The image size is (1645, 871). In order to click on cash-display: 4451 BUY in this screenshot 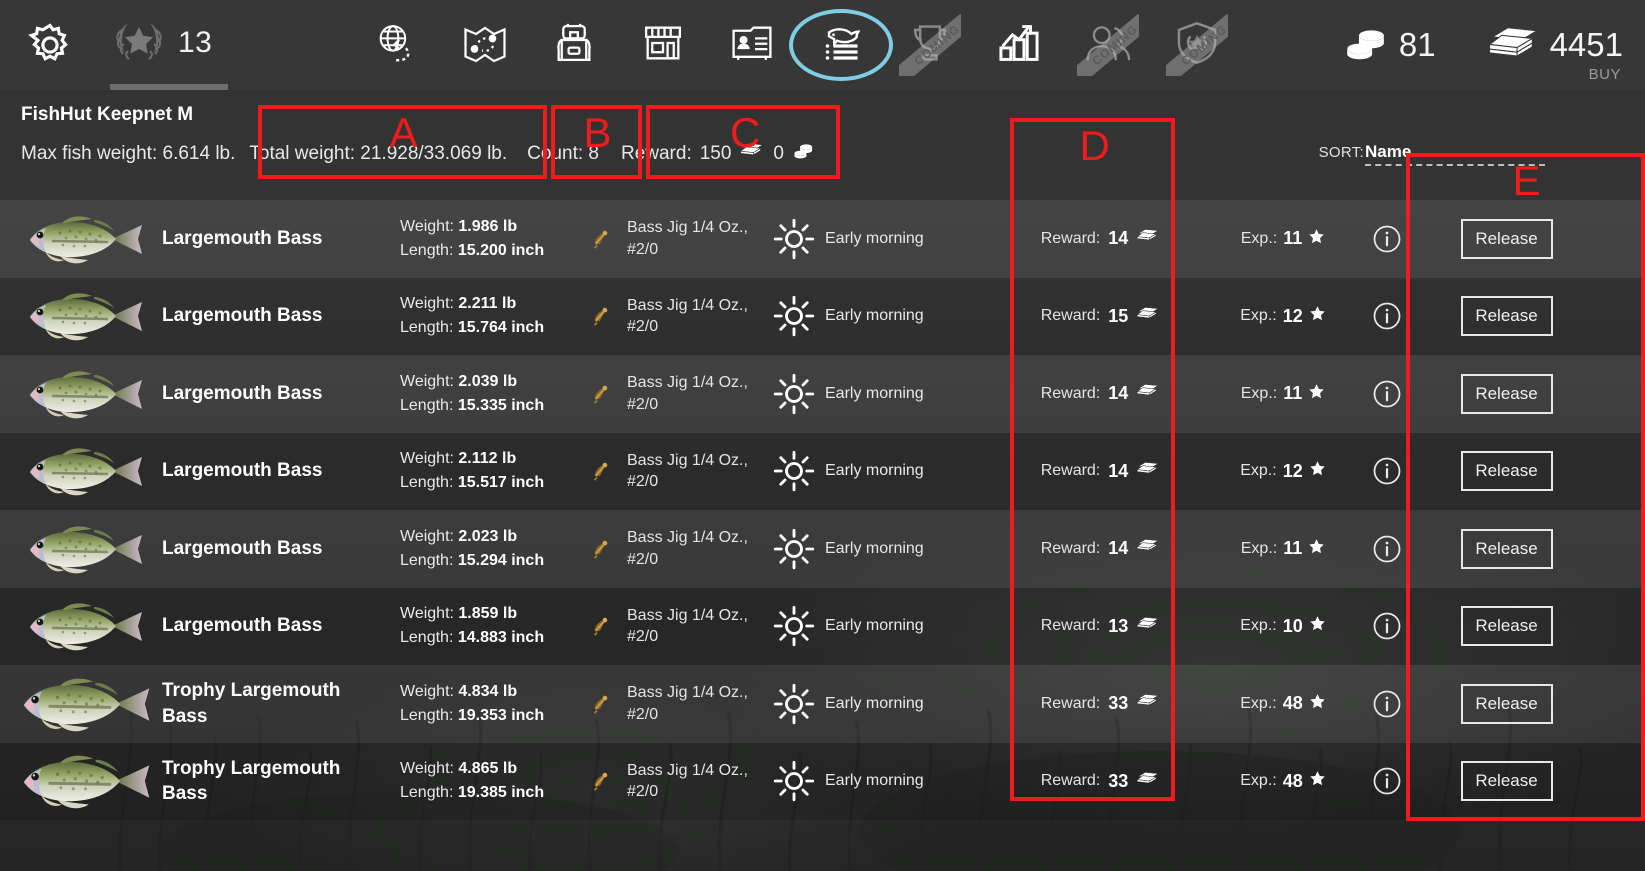, I will do `click(1555, 53)`.